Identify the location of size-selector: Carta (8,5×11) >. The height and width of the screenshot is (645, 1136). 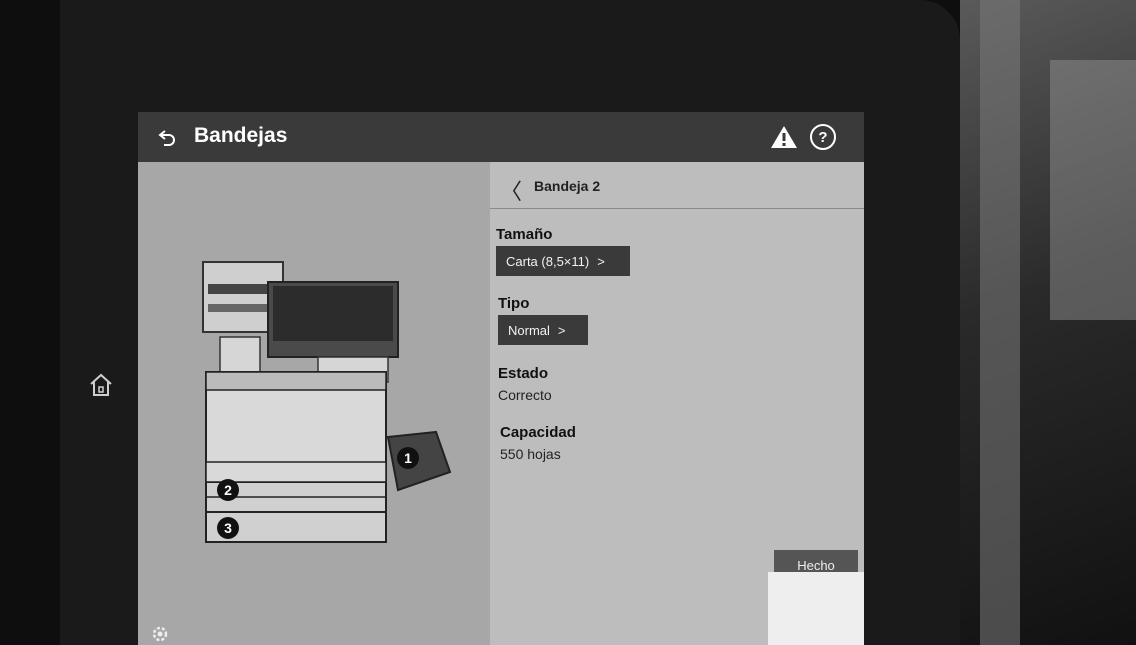
(563, 261).